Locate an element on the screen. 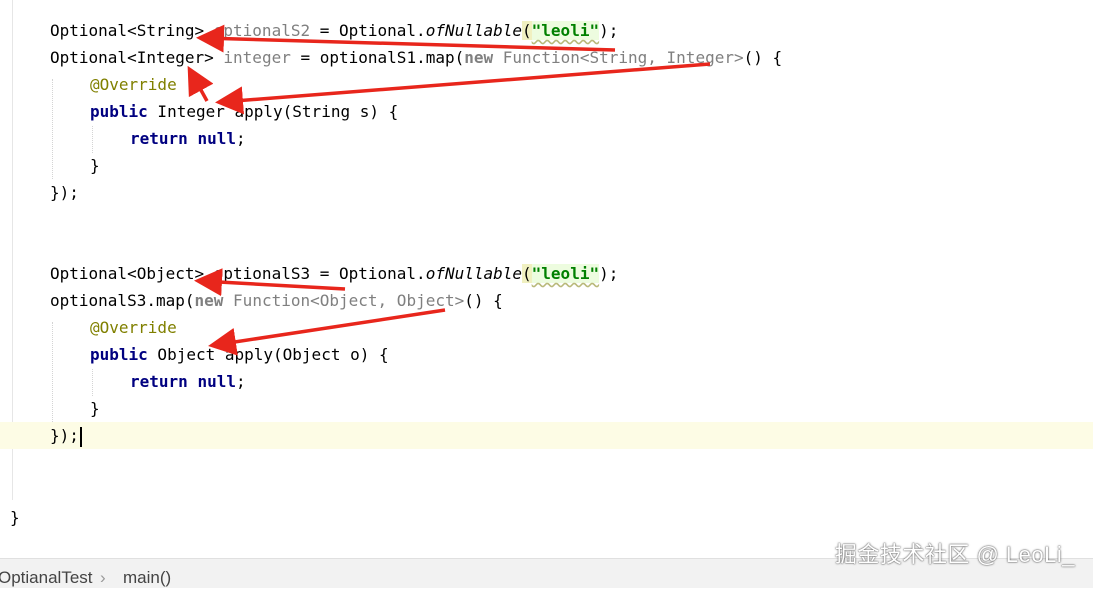  breadcrumb-file: OptianalTest is located at coordinates (46, 577).